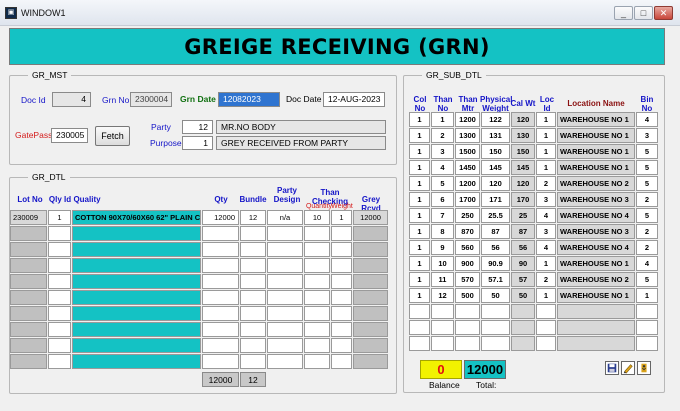 The height and width of the screenshot is (411, 680). What do you see at coordinates (495, 119) in the screenshot?
I see `sub-cell-physical-weight: 122` at bounding box center [495, 119].